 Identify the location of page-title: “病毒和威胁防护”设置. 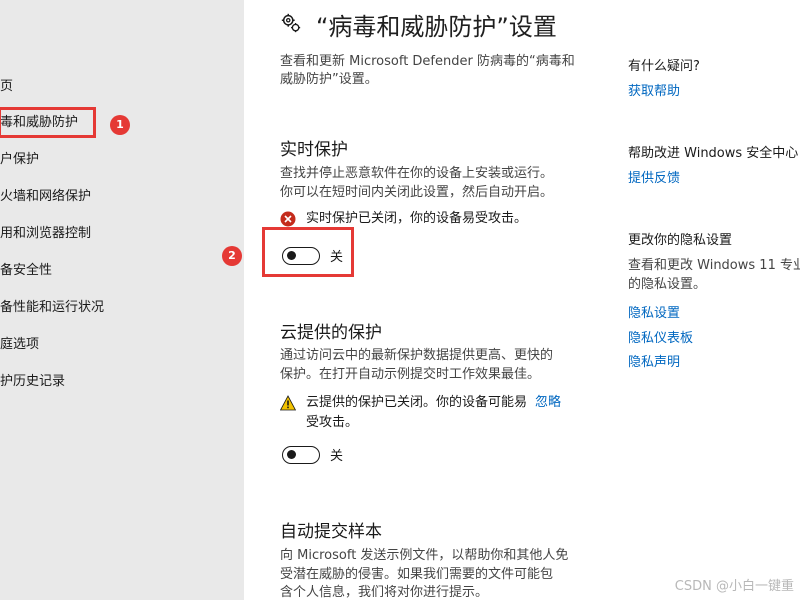
(436, 27).